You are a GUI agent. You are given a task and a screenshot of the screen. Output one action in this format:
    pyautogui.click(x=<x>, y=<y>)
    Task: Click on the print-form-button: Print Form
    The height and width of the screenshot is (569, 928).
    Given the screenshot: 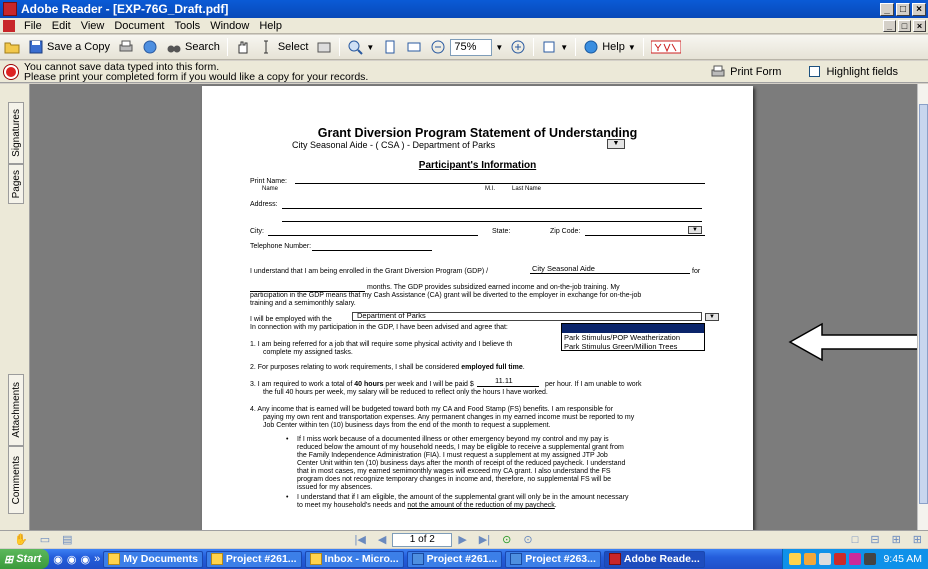 What is the action you would take?
    pyautogui.click(x=745, y=72)
    